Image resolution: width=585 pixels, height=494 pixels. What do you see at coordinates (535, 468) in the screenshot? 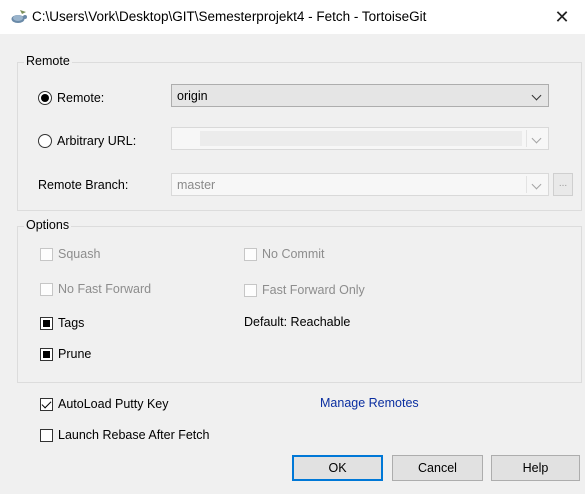
I see `help-button: Help` at bounding box center [535, 468].